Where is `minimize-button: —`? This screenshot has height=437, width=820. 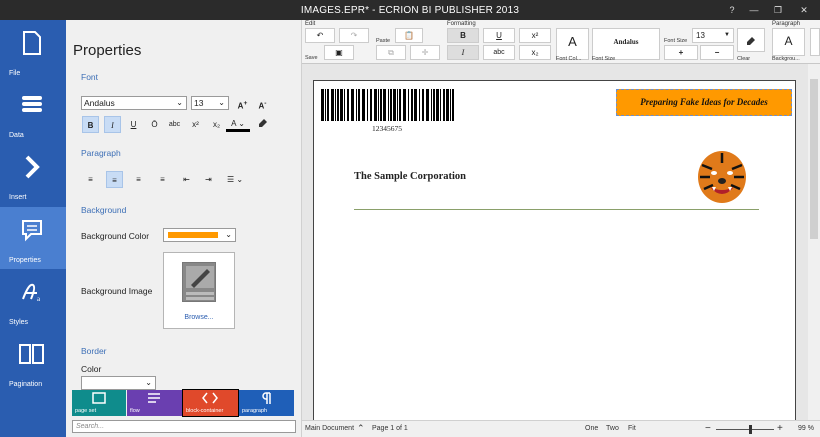 minimize-button: — is located at coordinates (754, 10).